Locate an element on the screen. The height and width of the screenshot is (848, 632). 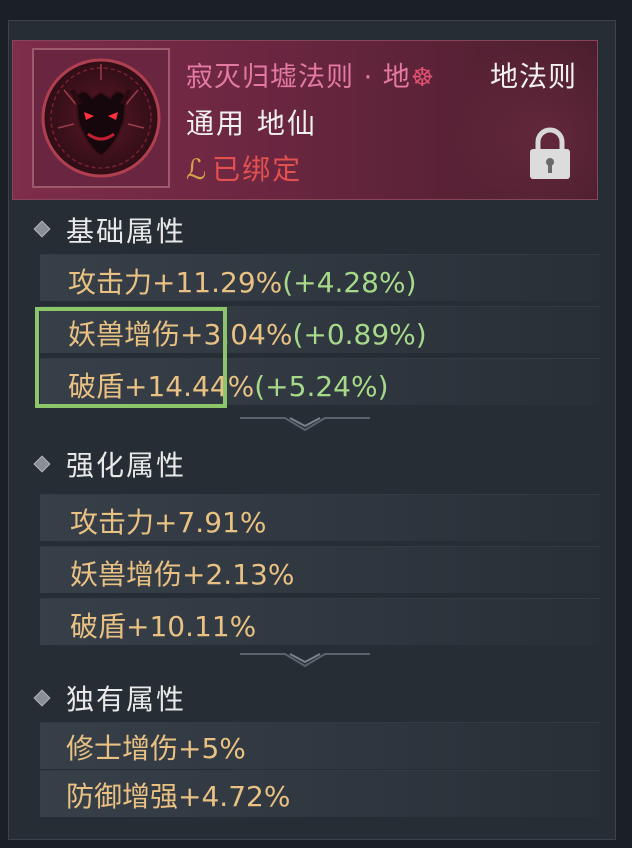
stat-row: 攻击力+11.29%(+4.28%) is located at coordinates (320, 277).